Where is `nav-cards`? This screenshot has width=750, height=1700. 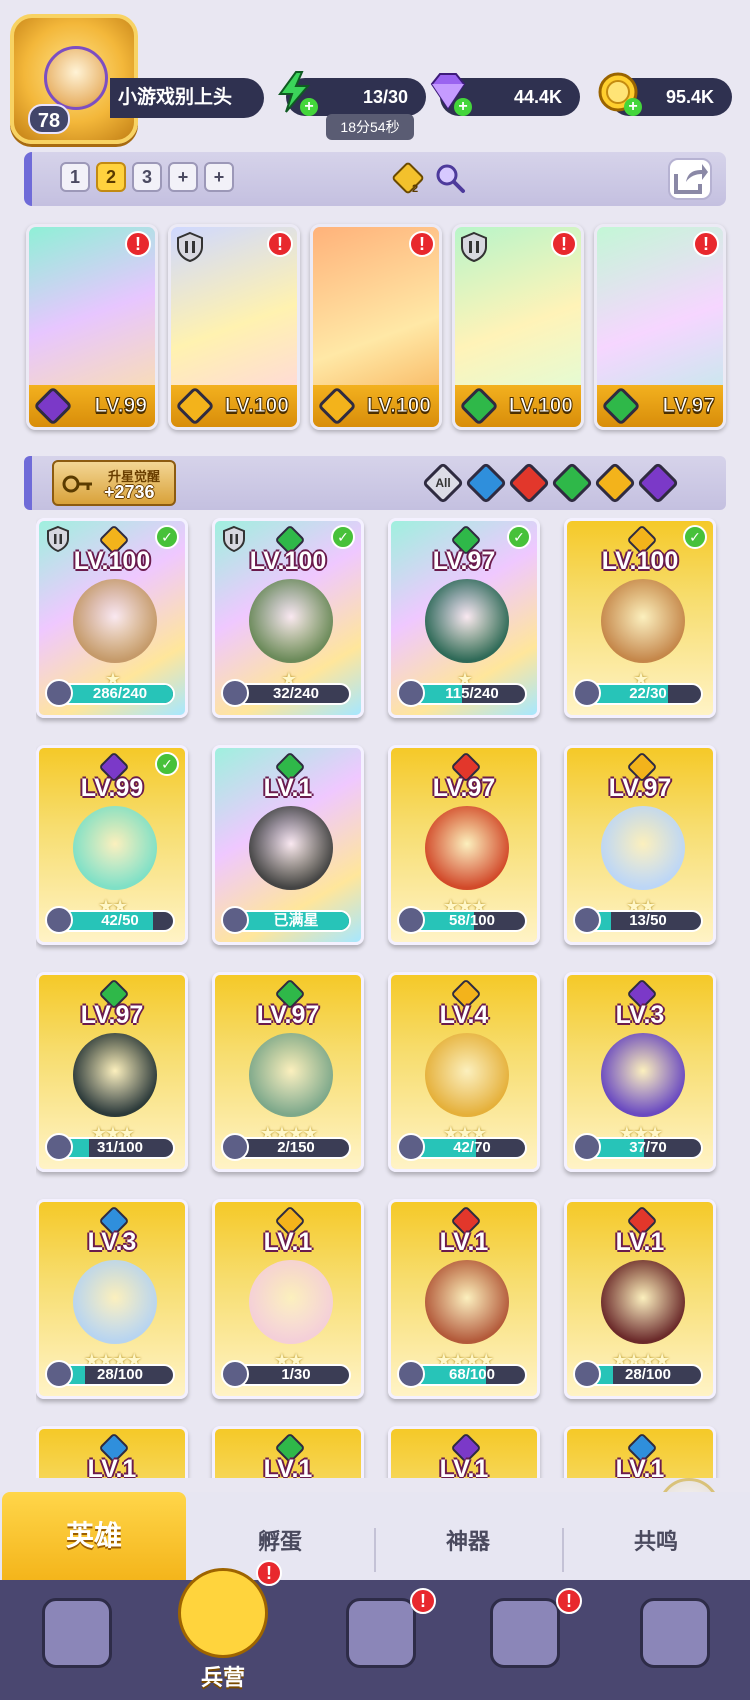 nav-cards is located at coordinates (77, 1644).